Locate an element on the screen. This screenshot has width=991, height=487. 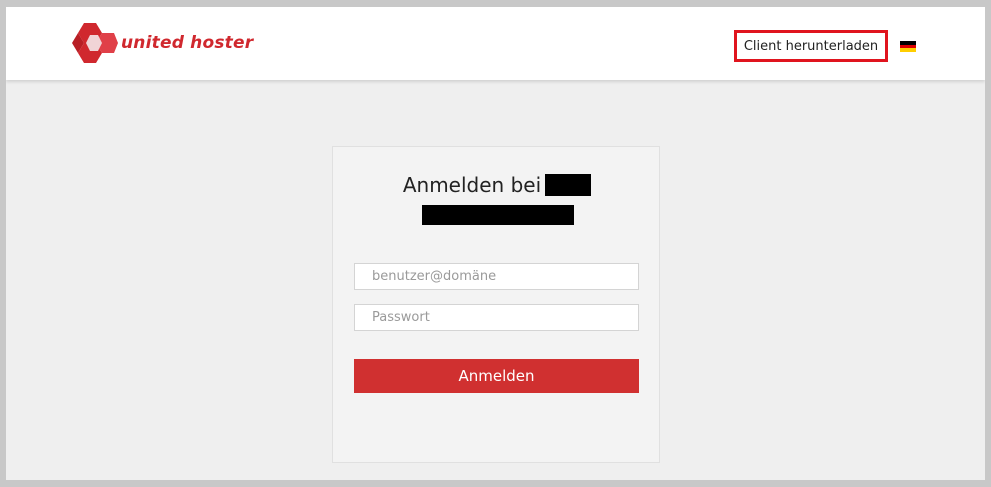
login-button-label: Anmelden is located at coordinates (496, 376).